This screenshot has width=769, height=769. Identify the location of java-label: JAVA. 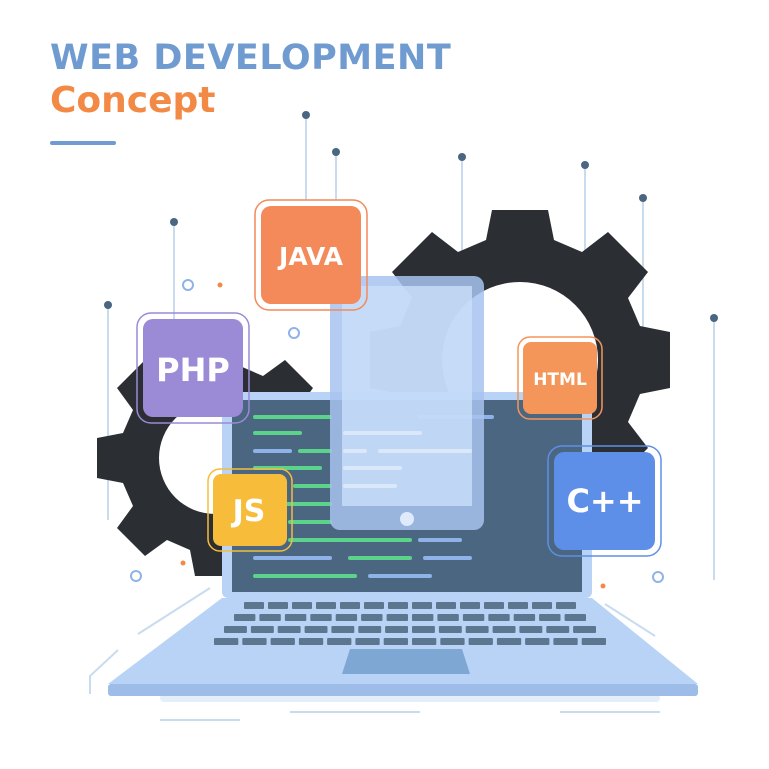
(310, 256).